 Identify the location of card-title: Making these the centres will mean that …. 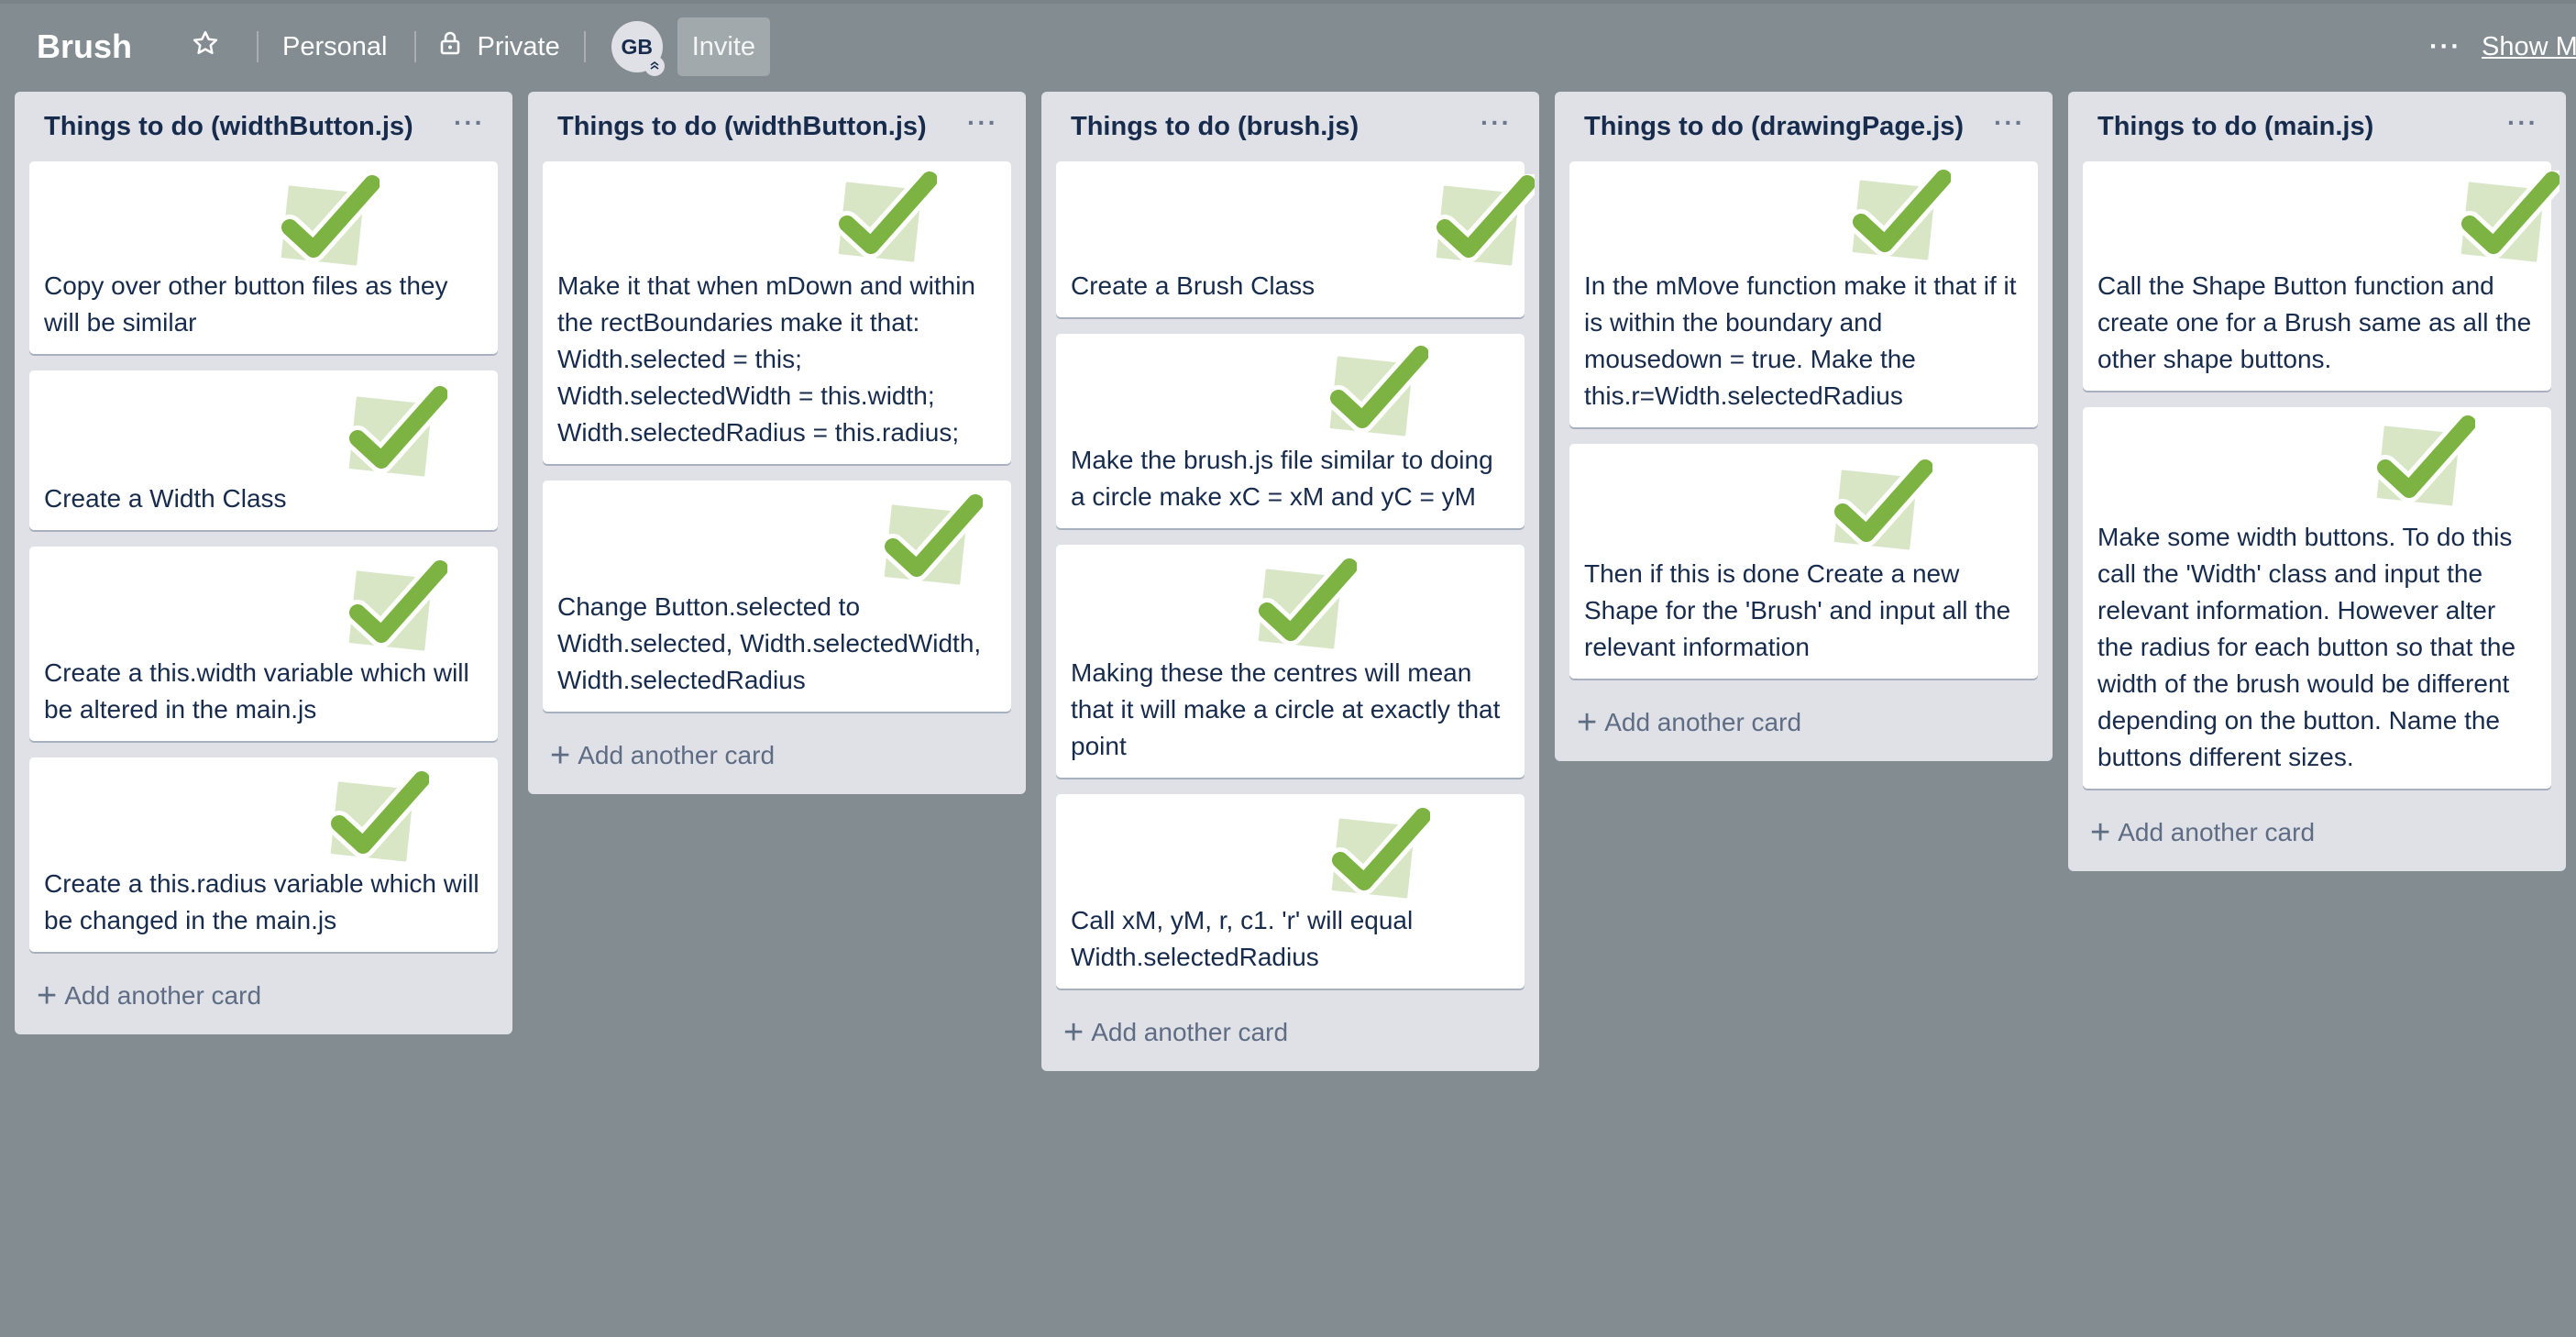
(1286, 709).